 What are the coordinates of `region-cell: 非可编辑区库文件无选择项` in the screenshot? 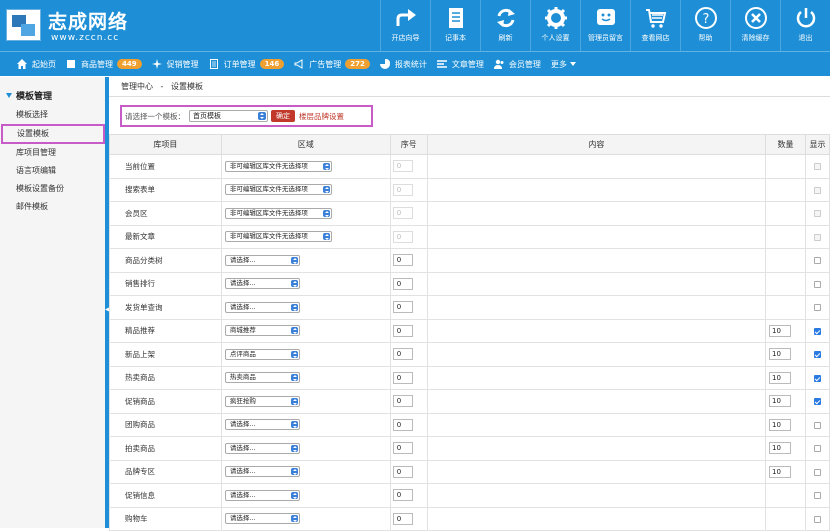 It's located at (305, 236).